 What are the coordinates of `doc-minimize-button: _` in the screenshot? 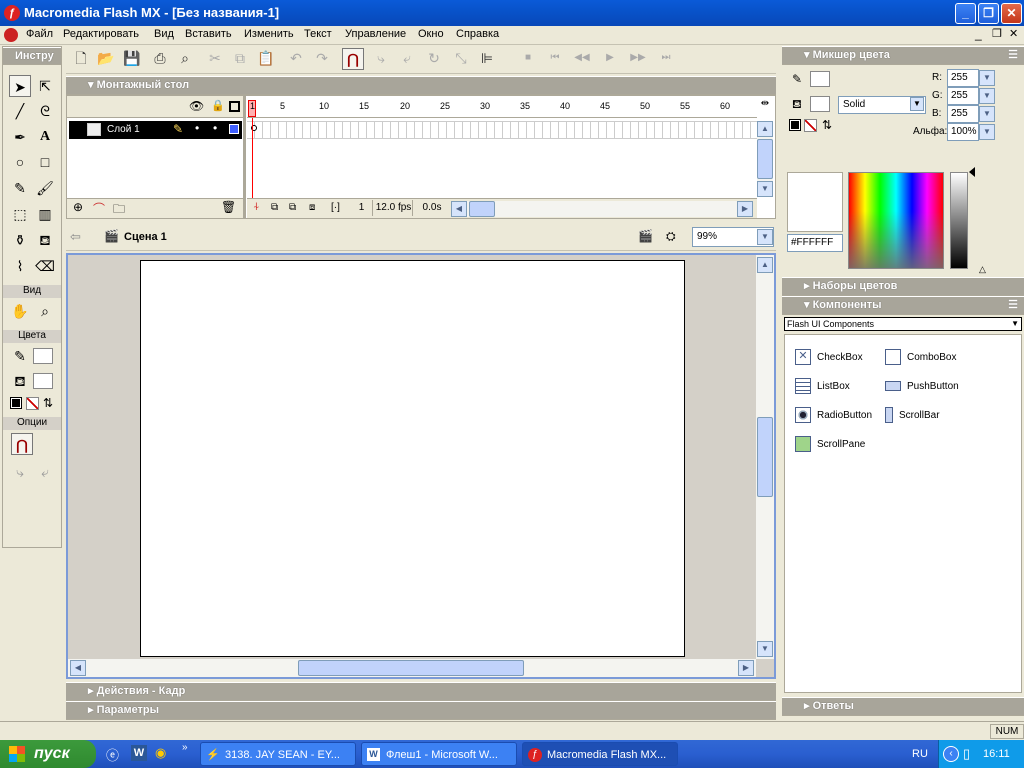 It's located at (978, 34).